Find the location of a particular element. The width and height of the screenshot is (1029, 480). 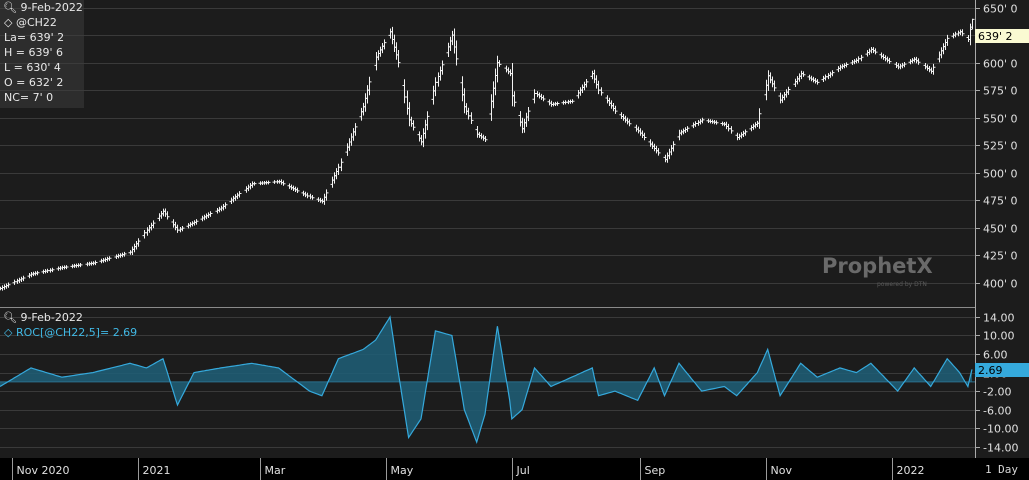

price-tick-label: 600' 0 is located at coordinates (1000, 64).